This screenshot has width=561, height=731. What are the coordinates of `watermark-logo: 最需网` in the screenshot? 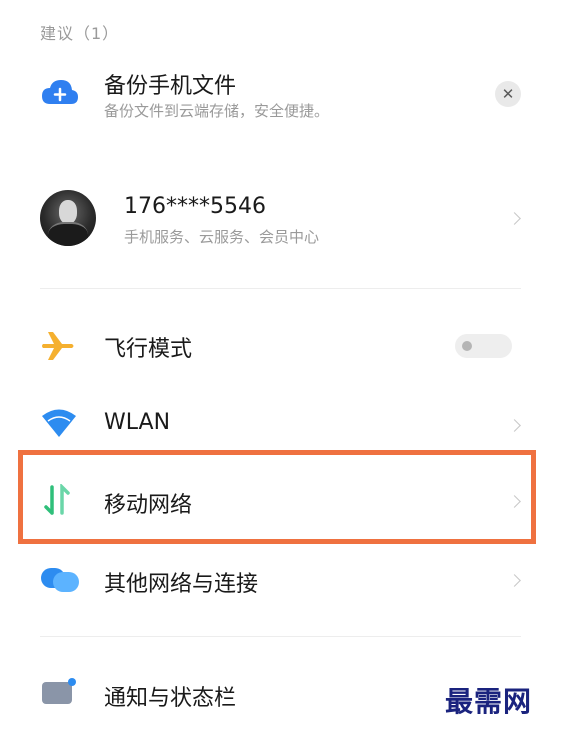 It's located at (489, 701).